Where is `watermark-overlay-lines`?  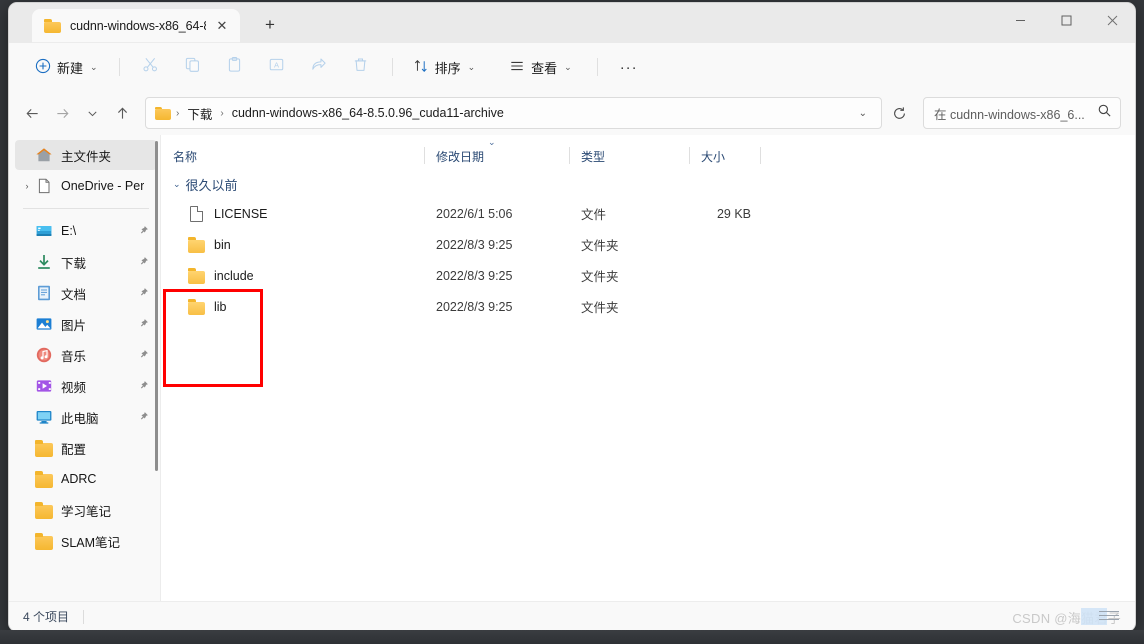 watermark-overlay-lines is located at coordinates (1109, 617).